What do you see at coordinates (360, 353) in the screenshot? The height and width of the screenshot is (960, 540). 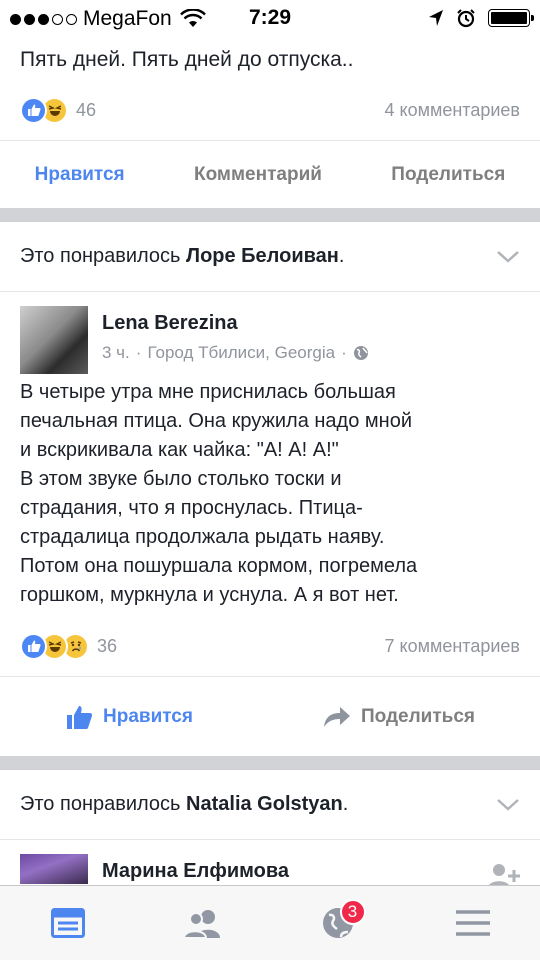 I see `globe-icon` at bounding box center [360, 353].